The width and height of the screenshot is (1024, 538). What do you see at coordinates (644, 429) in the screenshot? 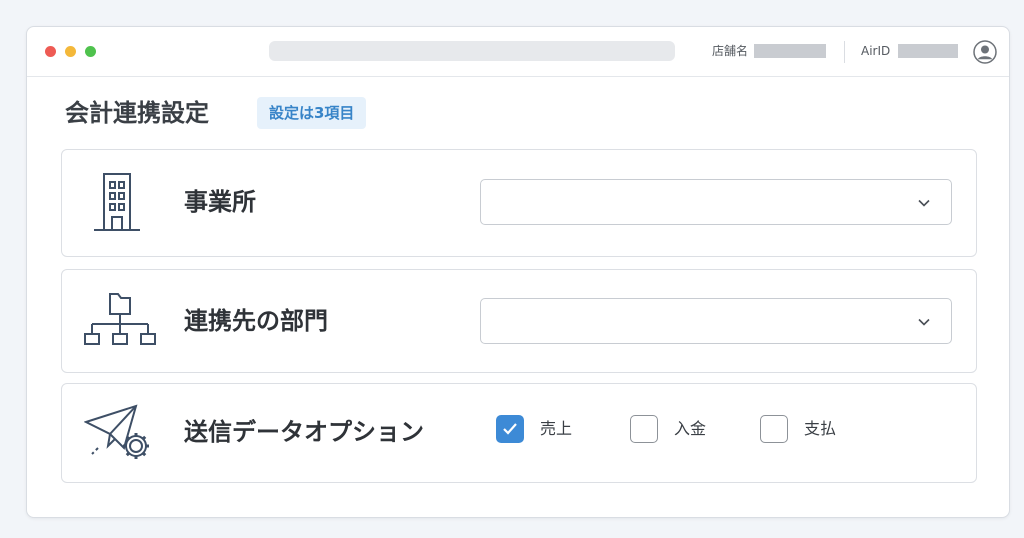
I see `deposit-checkbox` at bounding box center [644, 429].